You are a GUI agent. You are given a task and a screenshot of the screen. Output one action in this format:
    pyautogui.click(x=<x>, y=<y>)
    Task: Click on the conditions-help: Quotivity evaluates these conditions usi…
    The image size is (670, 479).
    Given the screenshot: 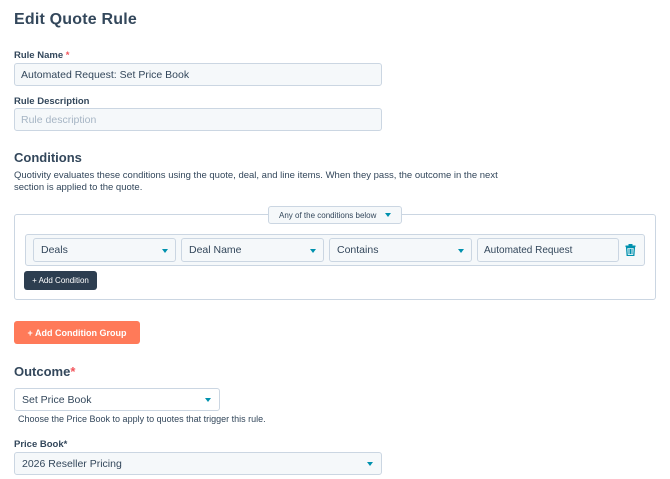 What is the action you would take?
    pyautogui.click(x=274, y=182)
    